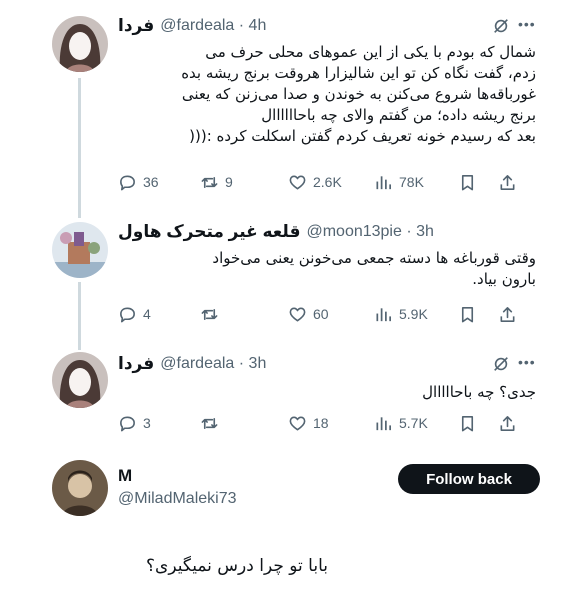 The height and width of the screenshot is (600, 572). I want to click on views-count: 5.9K, so click(413, 314).